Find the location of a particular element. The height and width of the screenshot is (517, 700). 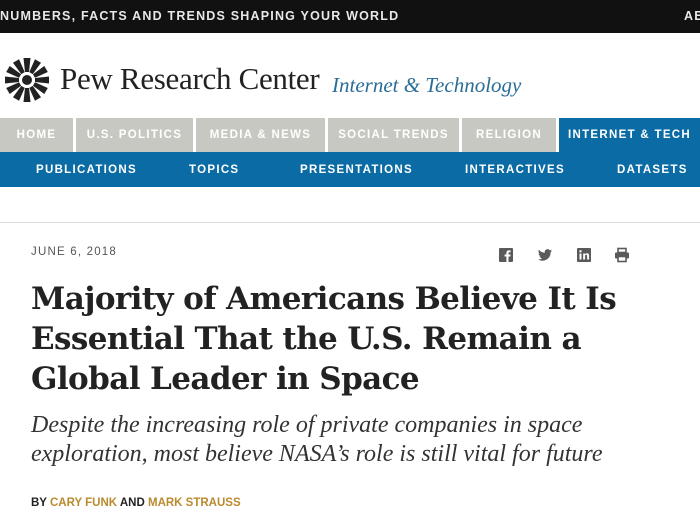

byline-prefix: BY is located at coordinates (39, 503).